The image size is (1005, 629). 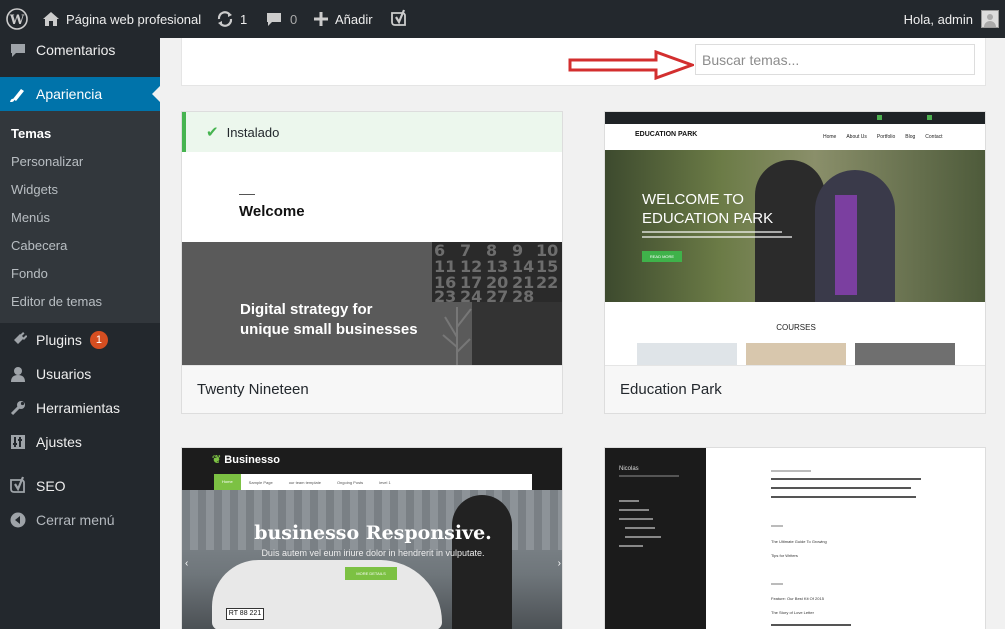 What do you see at coordinates (372, 389) in the screenshot?
I see `theme-name: Twenty Nineteen` at bounding box center [372, 389].